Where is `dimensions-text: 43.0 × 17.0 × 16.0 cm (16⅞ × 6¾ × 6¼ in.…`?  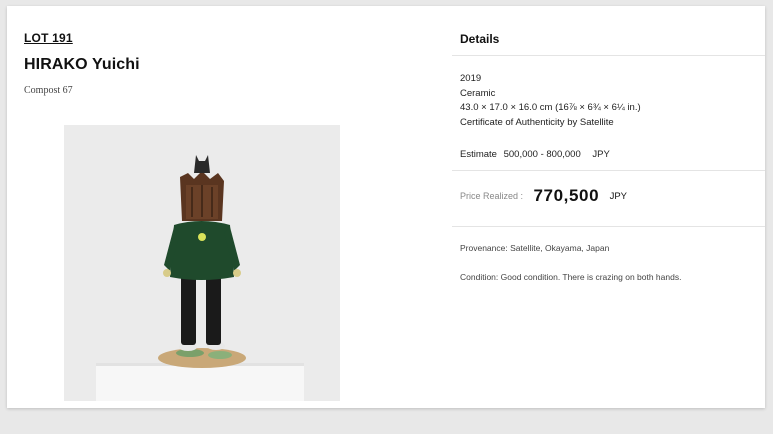 dimensions-text: 43.0 × 17.0 × 16.0 cm (16⅞ × 6¾ × 6¼ in.… is located at coordinates (550, 107).